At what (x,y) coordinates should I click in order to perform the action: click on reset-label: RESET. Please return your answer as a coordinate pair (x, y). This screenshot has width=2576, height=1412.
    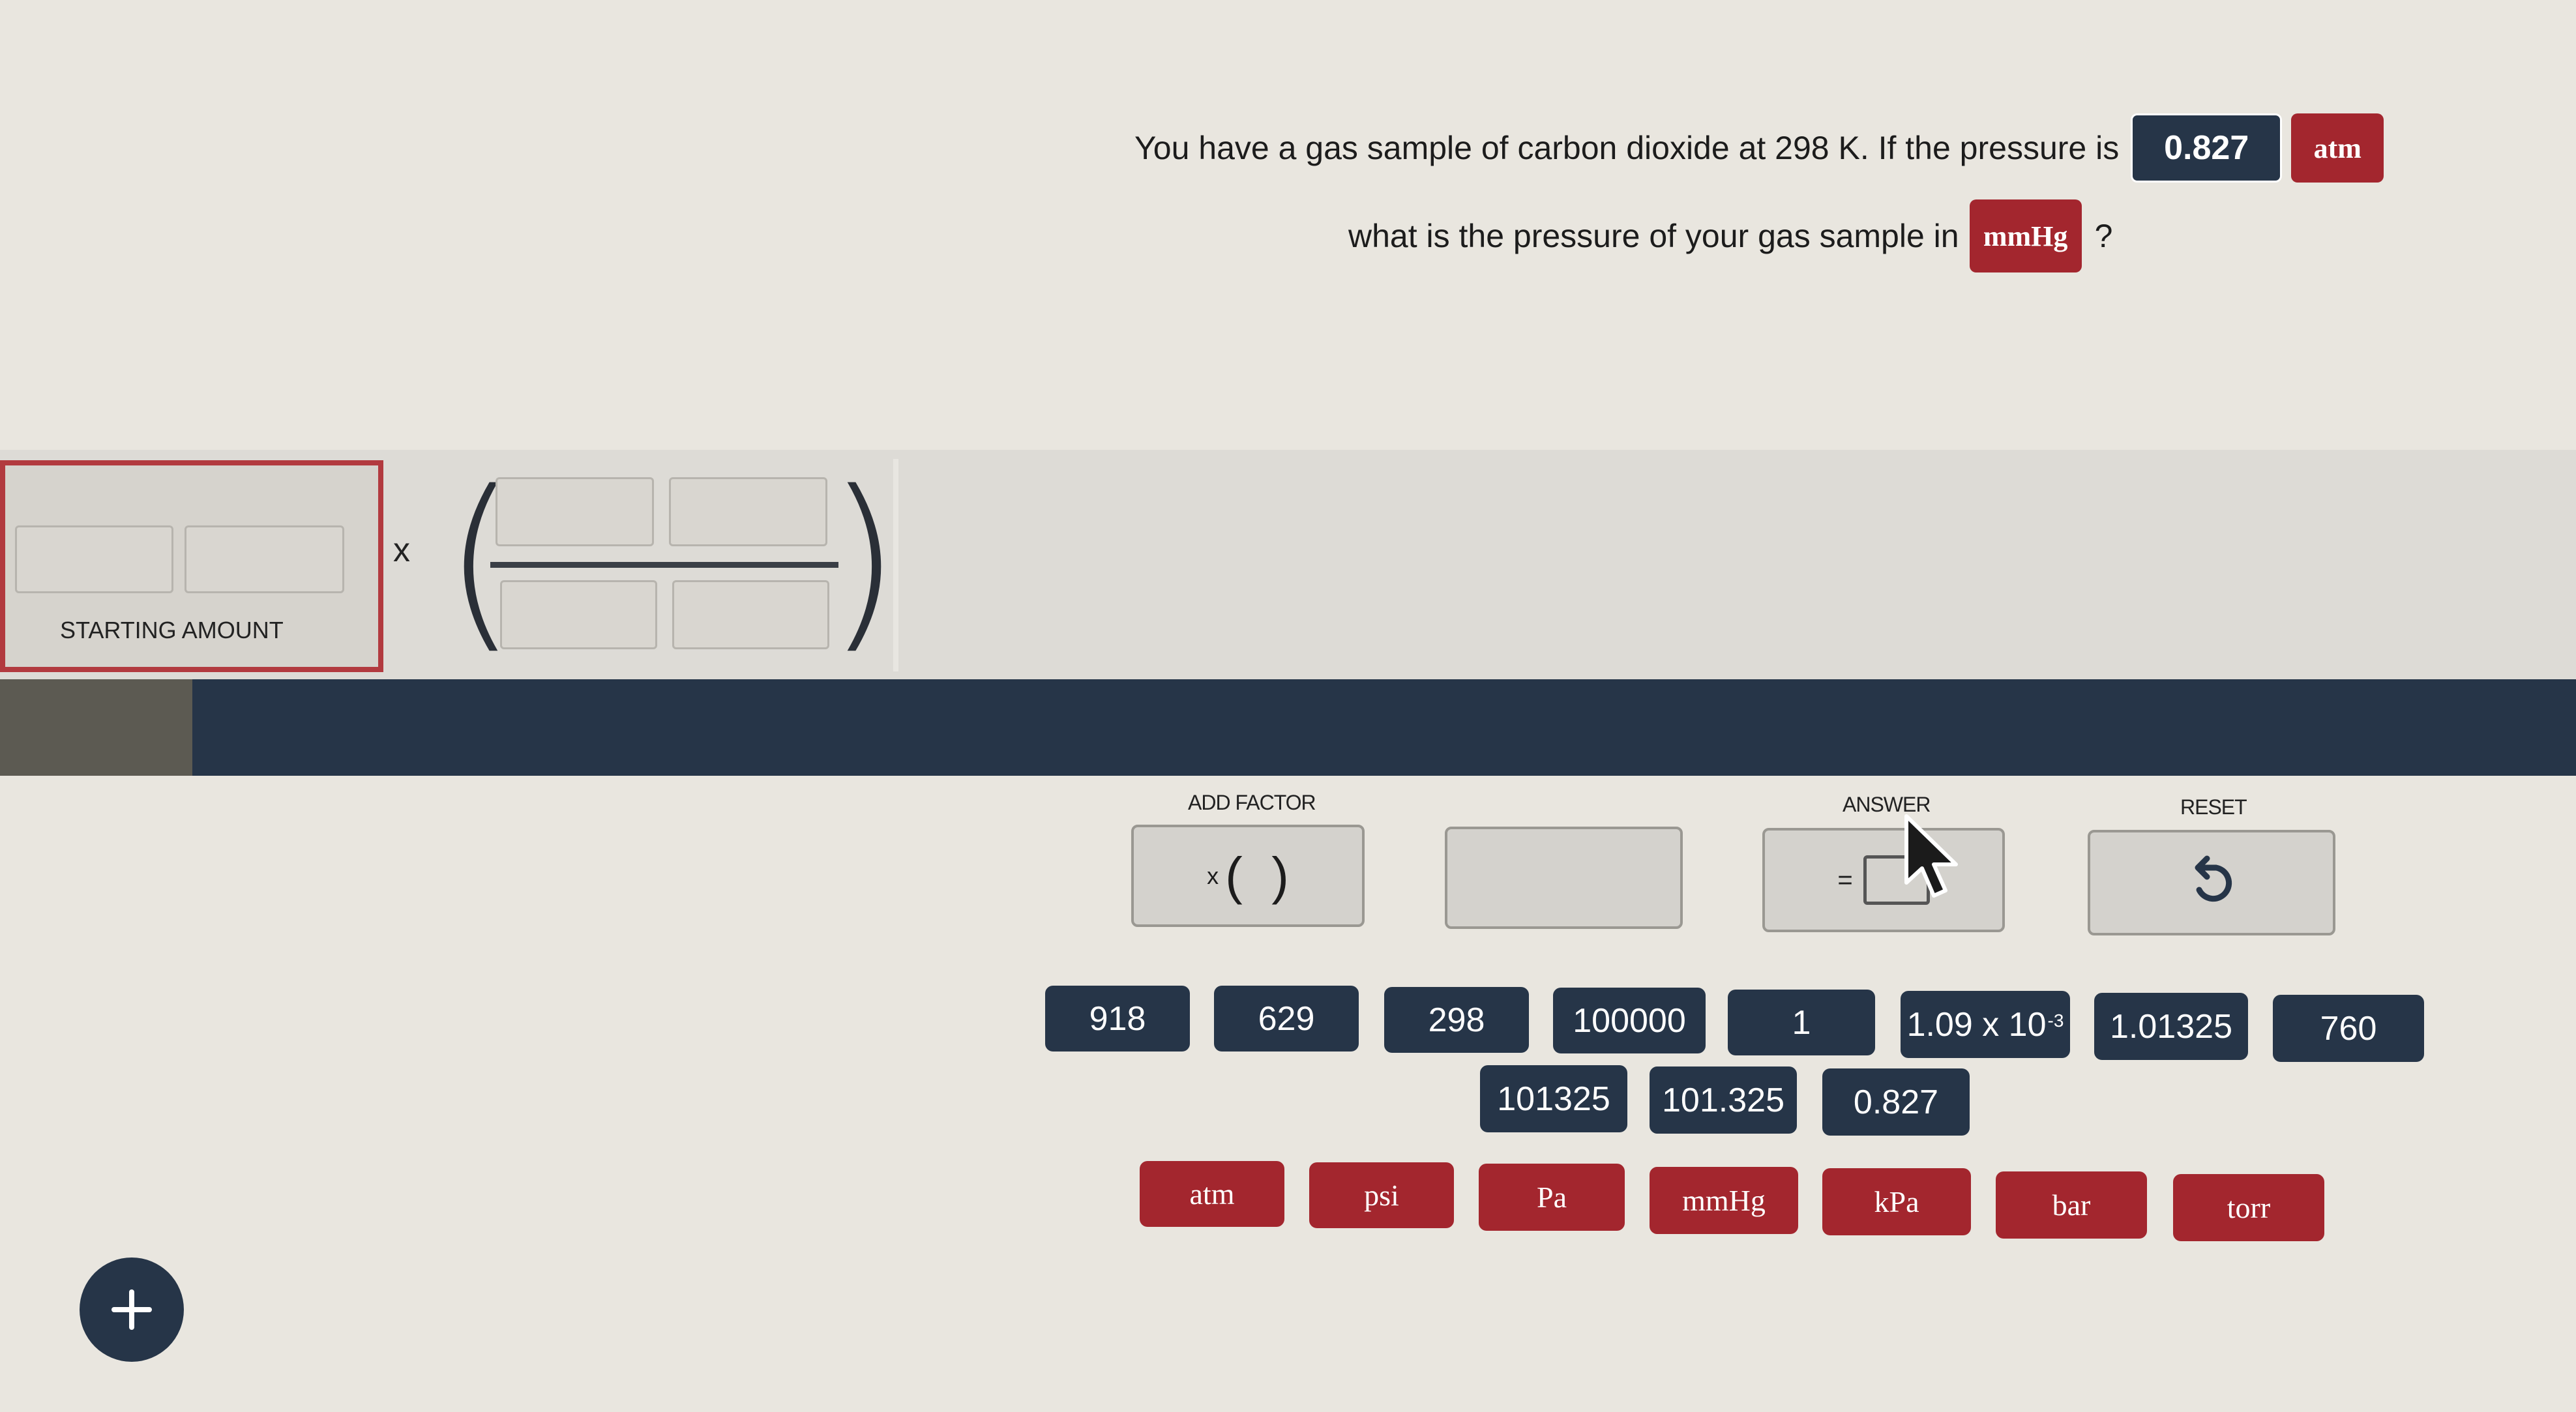
    Looking at the image, I should click on (2213, 807).